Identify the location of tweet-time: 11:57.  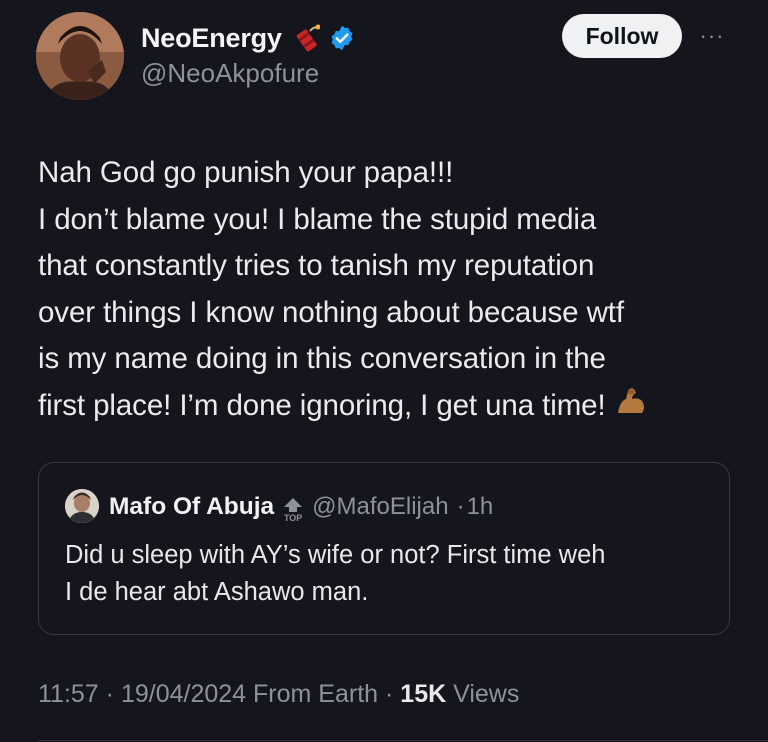
(68, 694).